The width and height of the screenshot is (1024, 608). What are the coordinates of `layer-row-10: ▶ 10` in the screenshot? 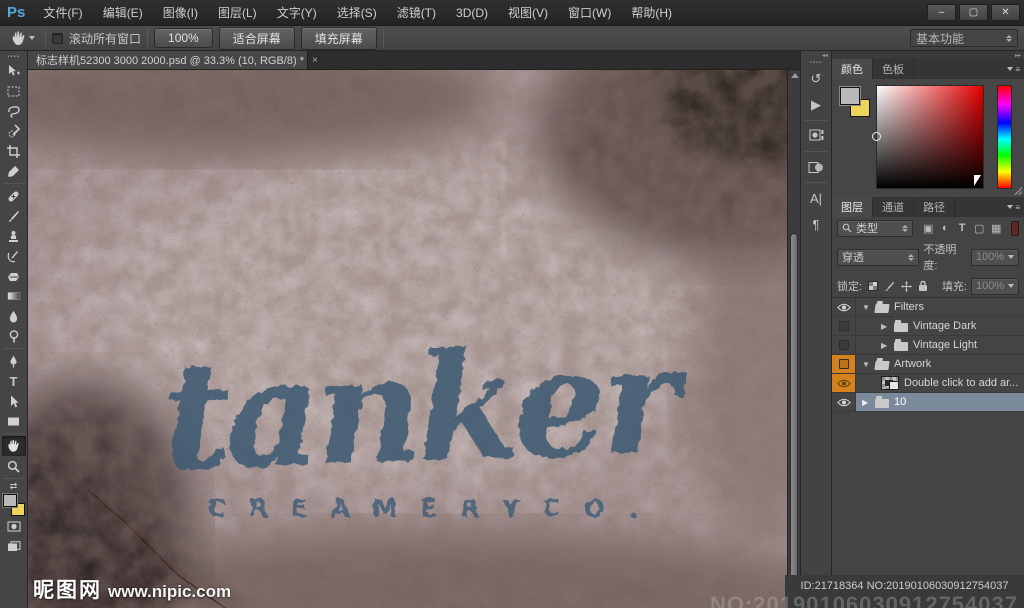 It's located at (928, 402).